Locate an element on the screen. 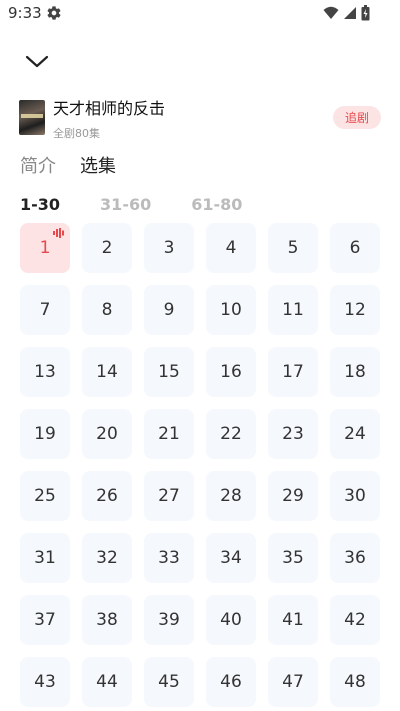 The image size is (400, 711). episode-number: 32 is located at coordinates (107, 558).